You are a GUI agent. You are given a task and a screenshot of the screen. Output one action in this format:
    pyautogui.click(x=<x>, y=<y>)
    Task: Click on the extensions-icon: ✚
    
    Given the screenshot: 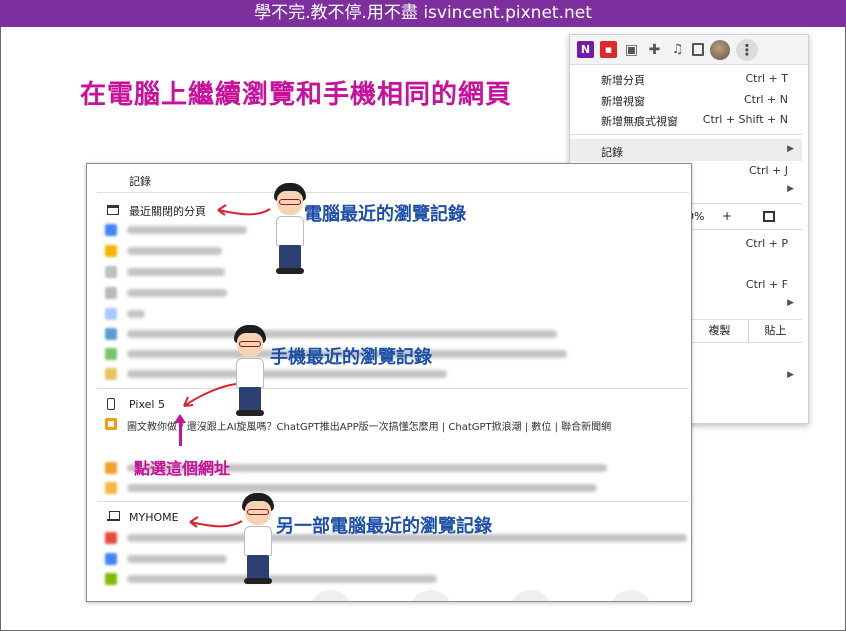 What is the action you would take?
    pyautogui.click(x=654, y=49)
    